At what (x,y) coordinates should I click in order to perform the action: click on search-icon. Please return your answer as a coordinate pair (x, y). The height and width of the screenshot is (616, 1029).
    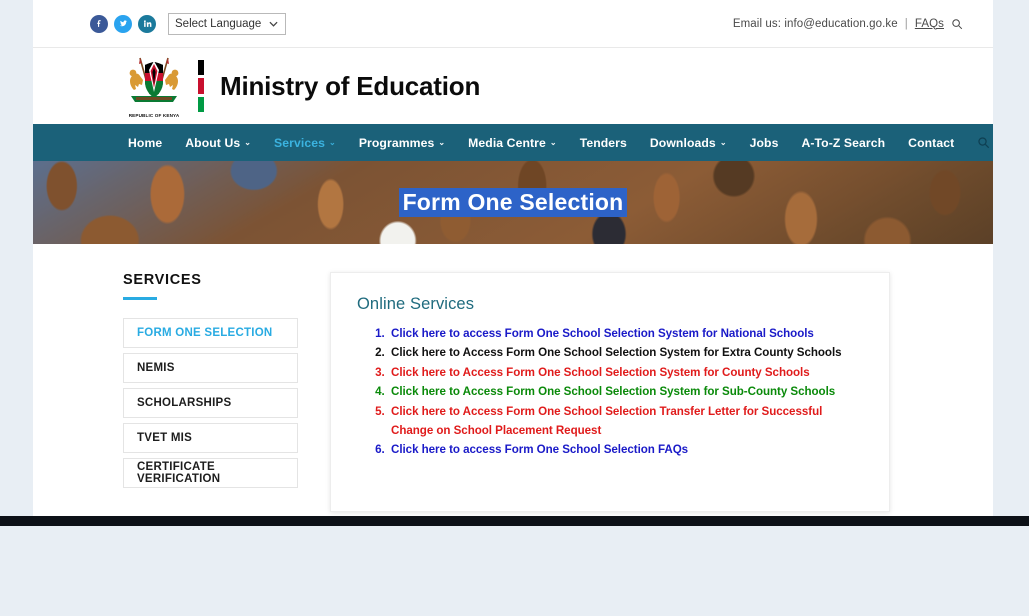
    Looking at the image, I should click on (957, 24).